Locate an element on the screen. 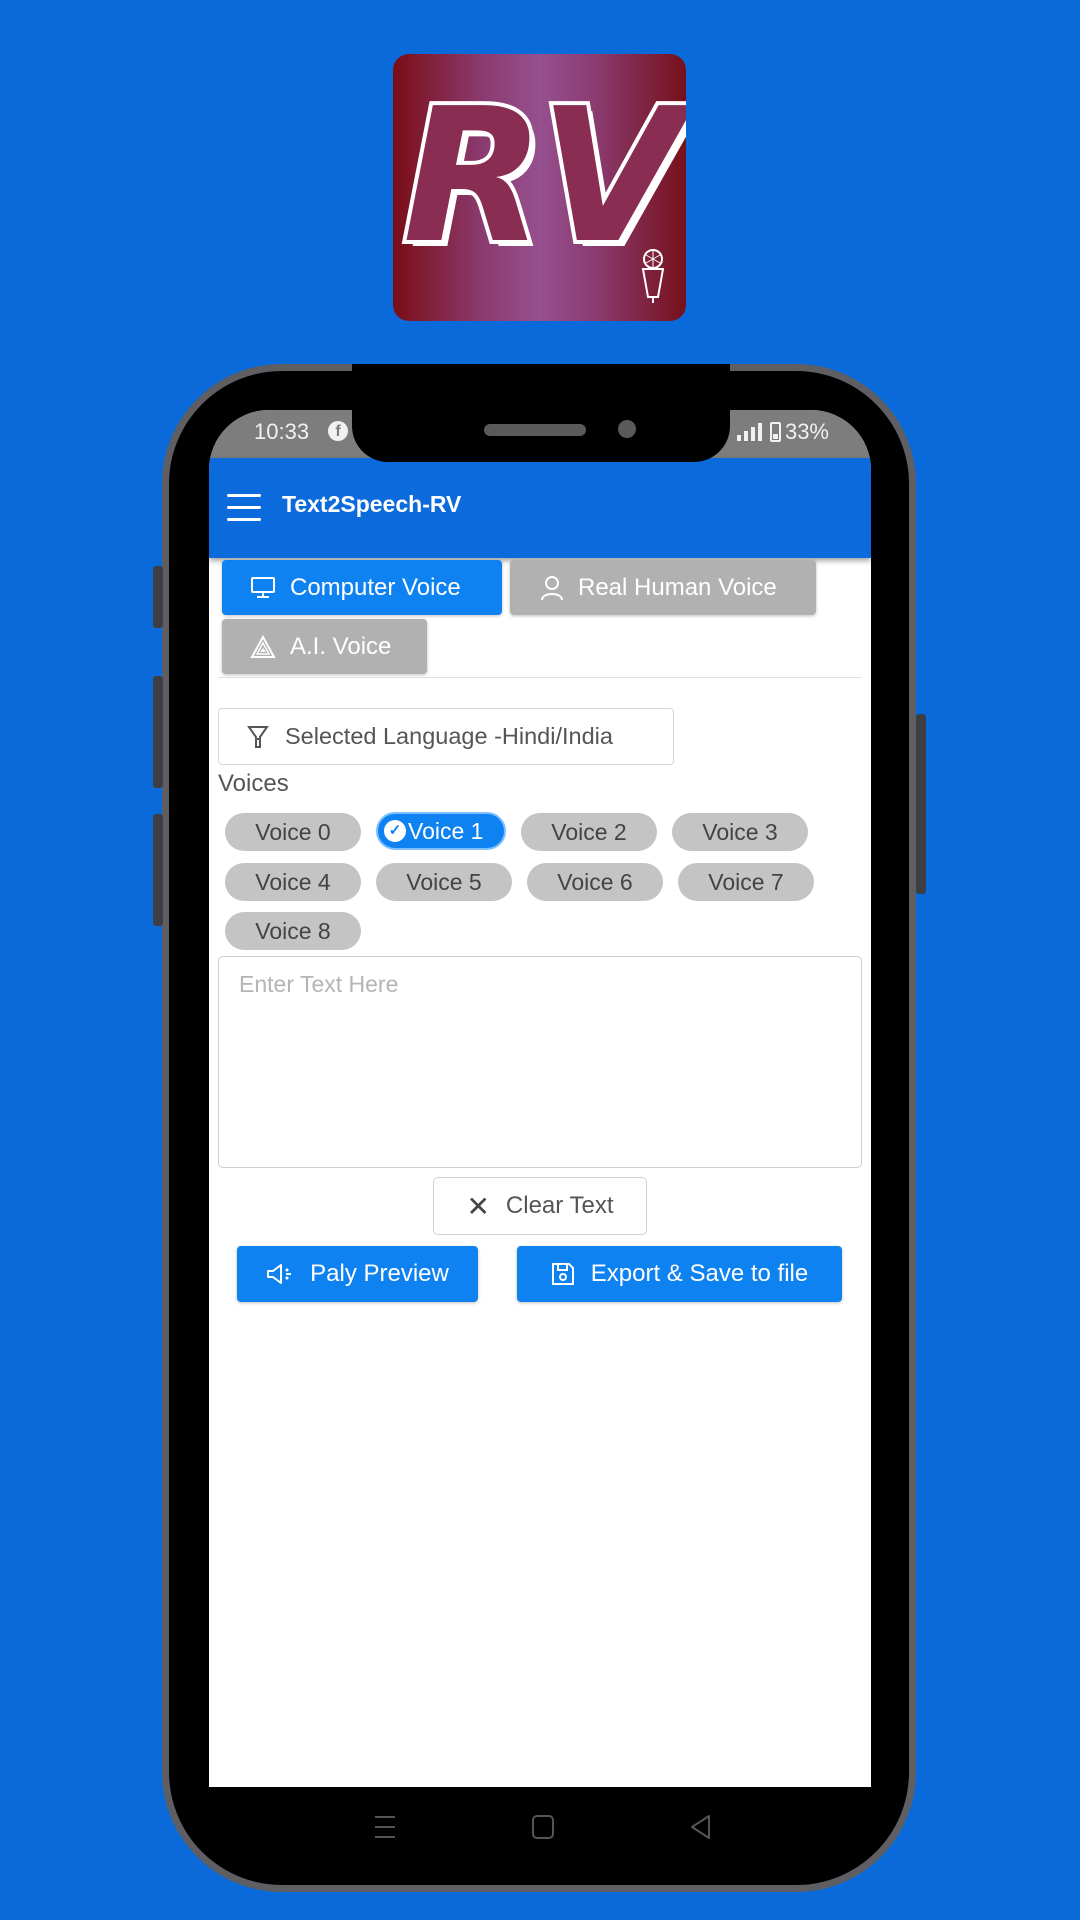 The width and height of the screenshot is (1080, 1920). chip-label: Voice 6 is located at coordinates (595, 881).